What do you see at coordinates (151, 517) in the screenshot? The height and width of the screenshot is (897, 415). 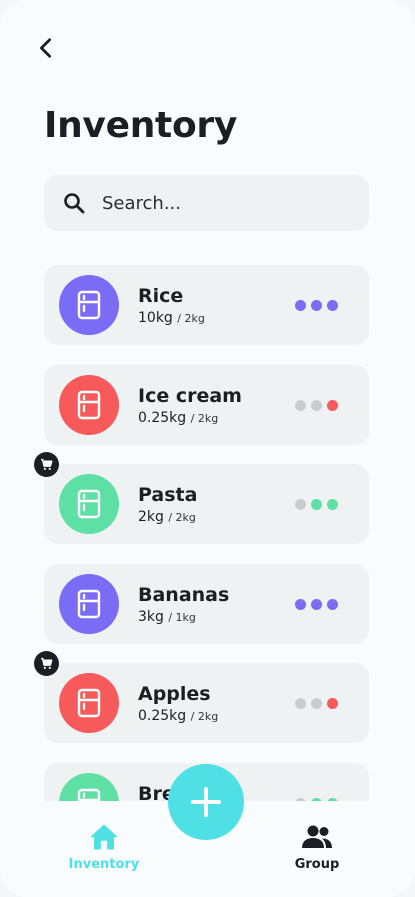 I see `item-quantity-value: 2kg` at bounding box center [151, 517].